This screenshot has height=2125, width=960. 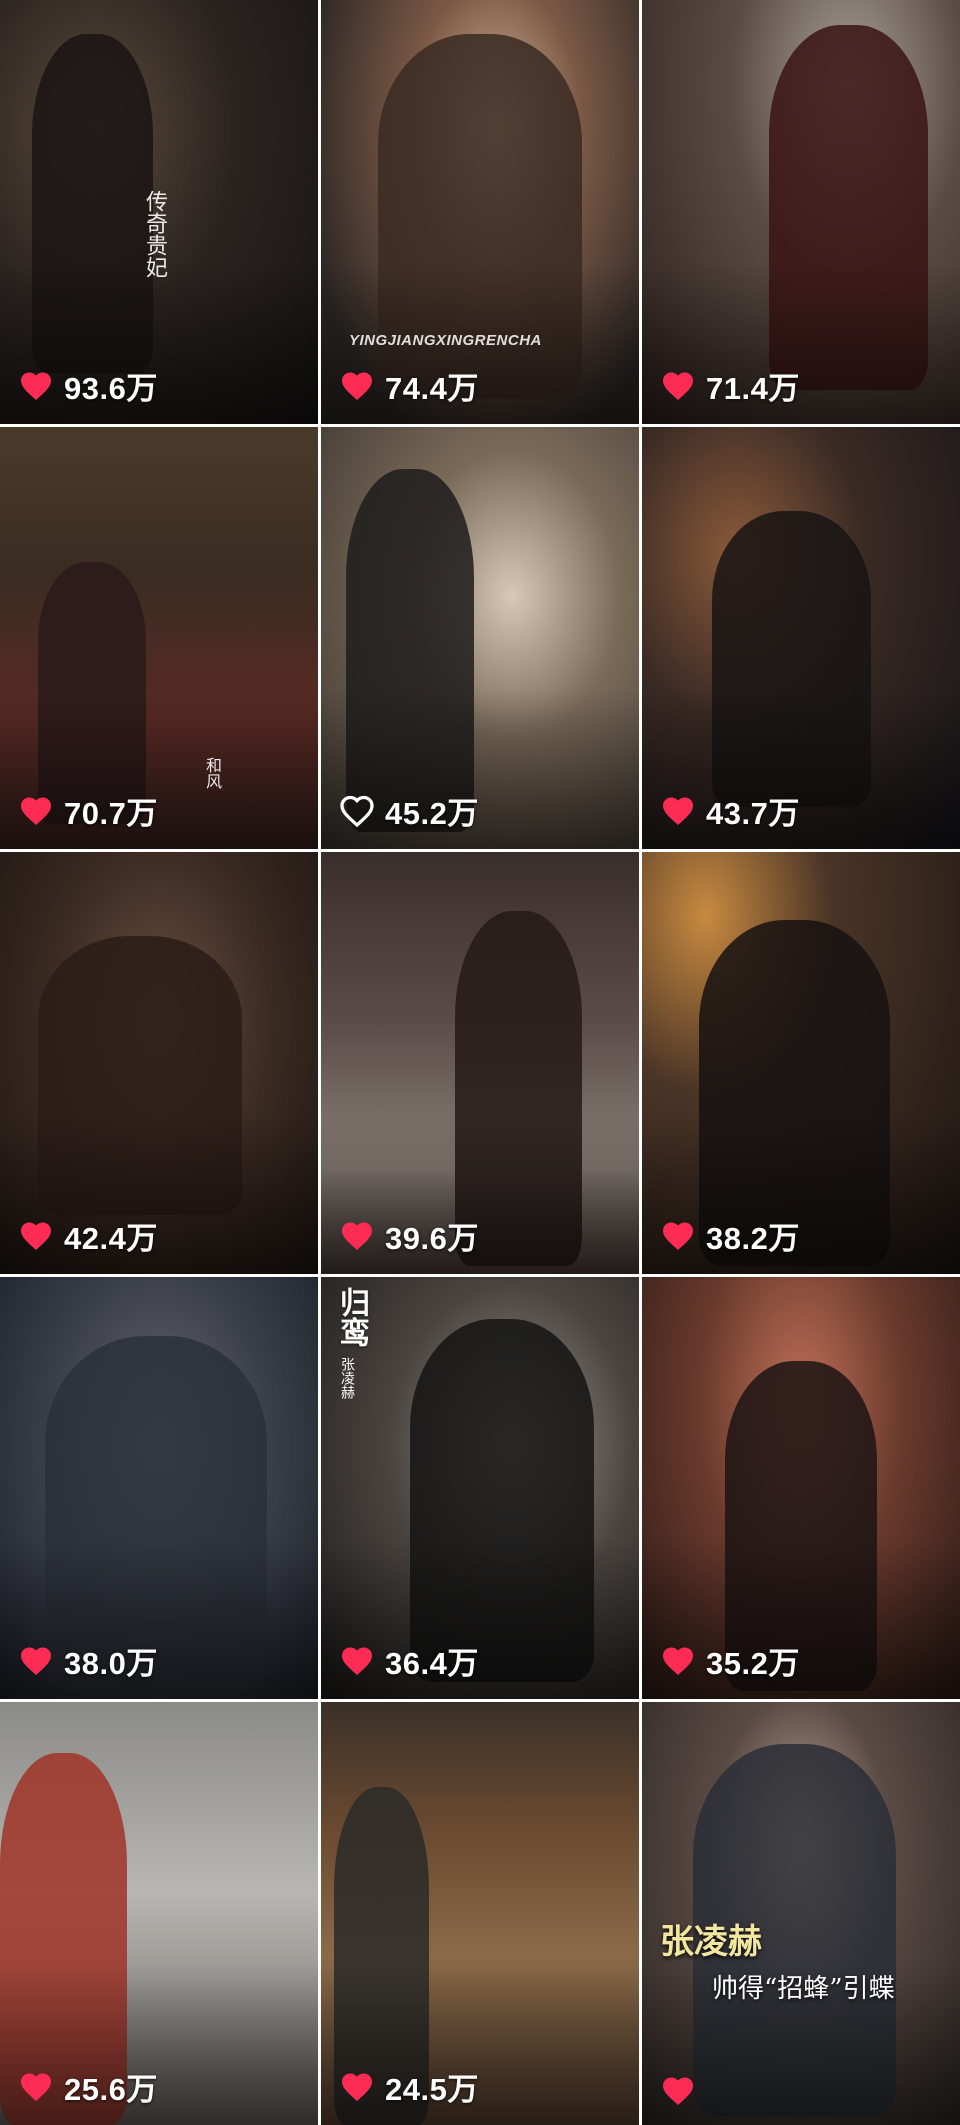 I want to click on video-tile: 38.0万, so click(x=159, y=1488).